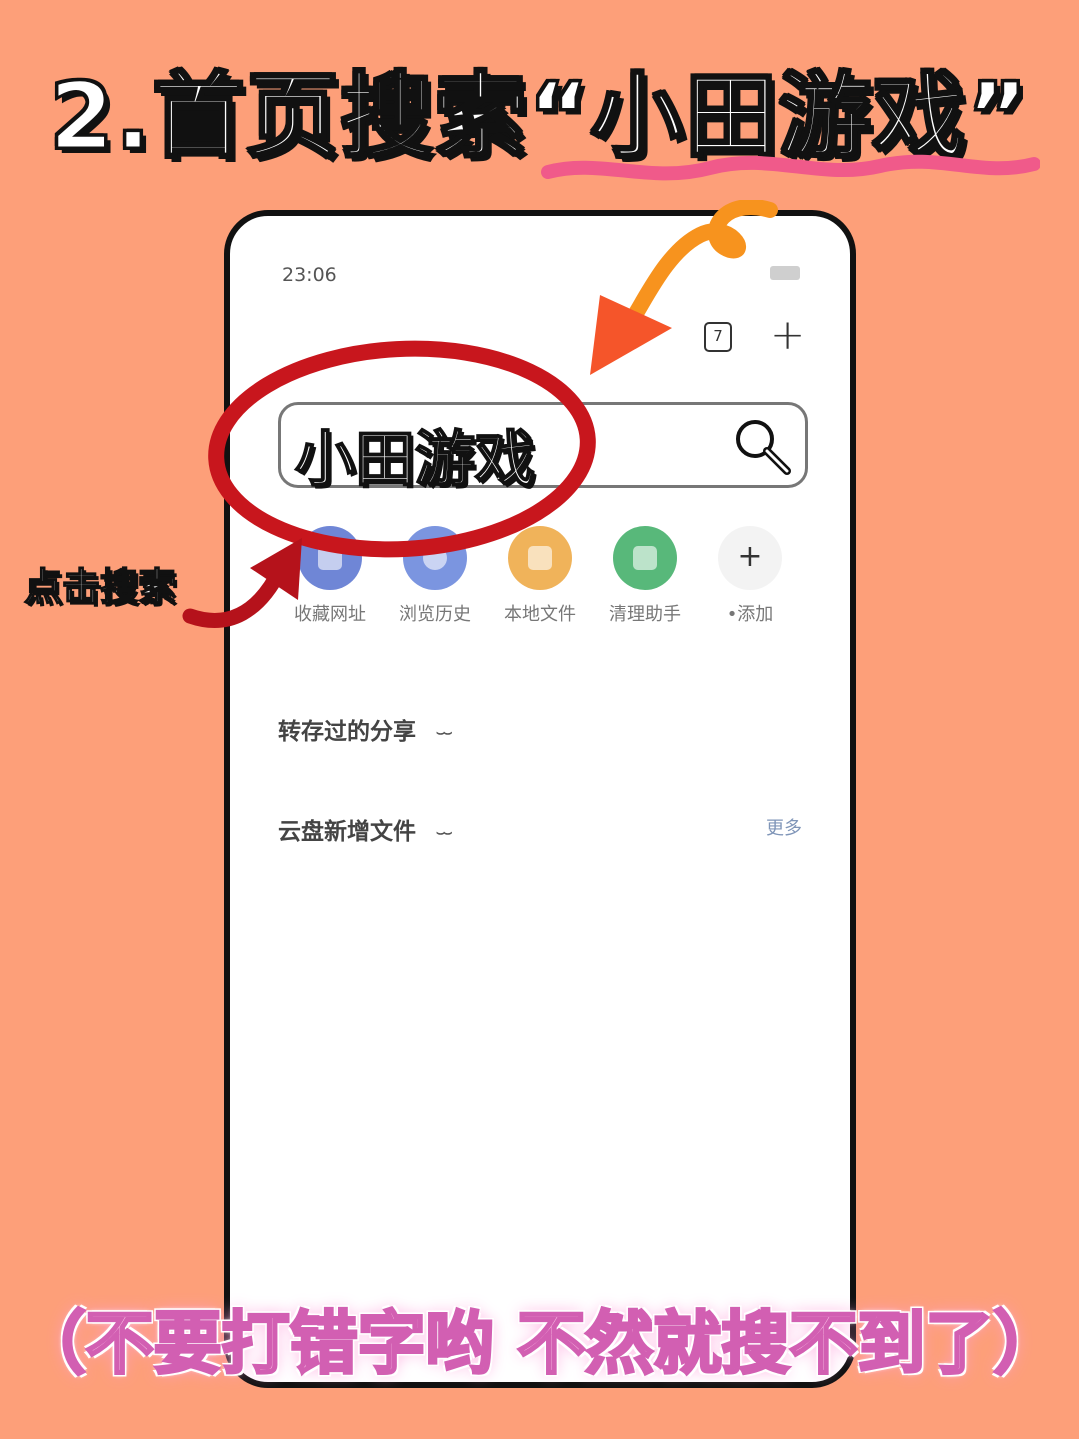 The width and height of the screenshot is (1079, 1439). Describe the element at coordinates (750, 558) in the screenshot. I see `add-icon: +` at that location.